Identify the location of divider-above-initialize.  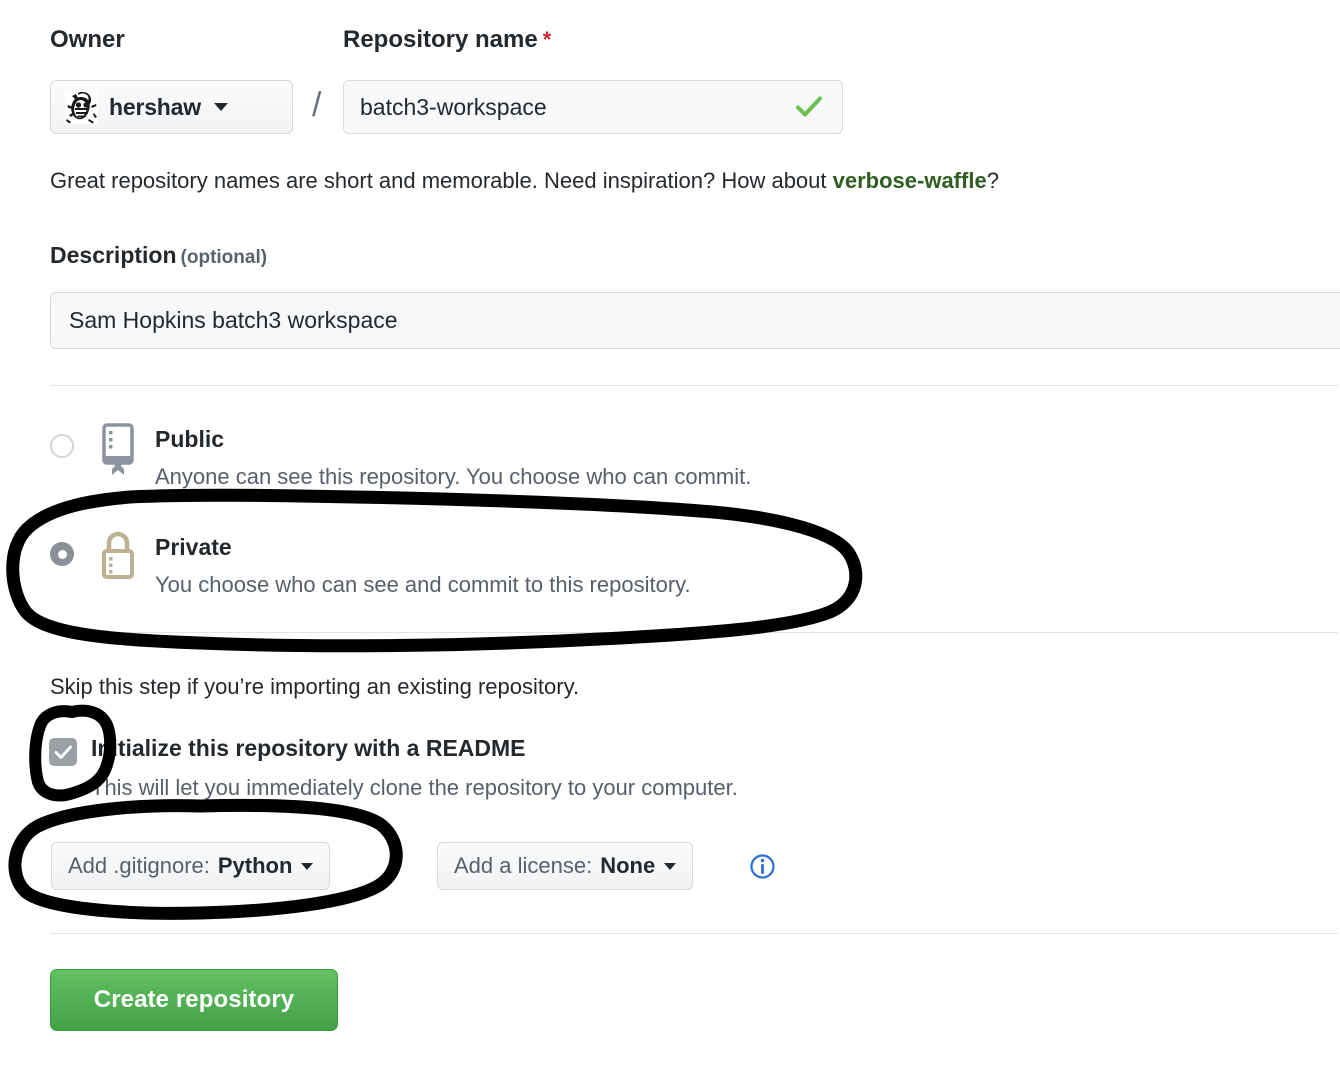
(694, 632).